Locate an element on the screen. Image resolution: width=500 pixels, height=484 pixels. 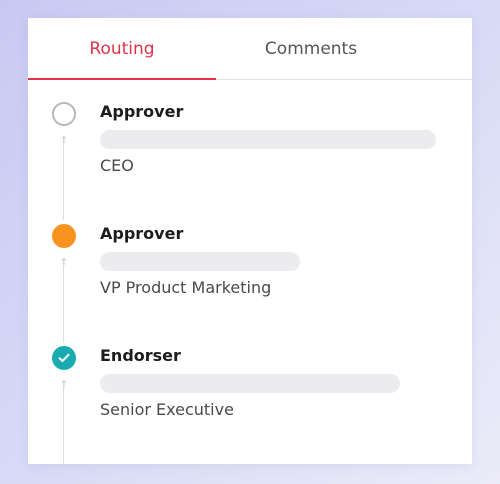
tab-comments-label: Comments is located at coordinates (311, 49).